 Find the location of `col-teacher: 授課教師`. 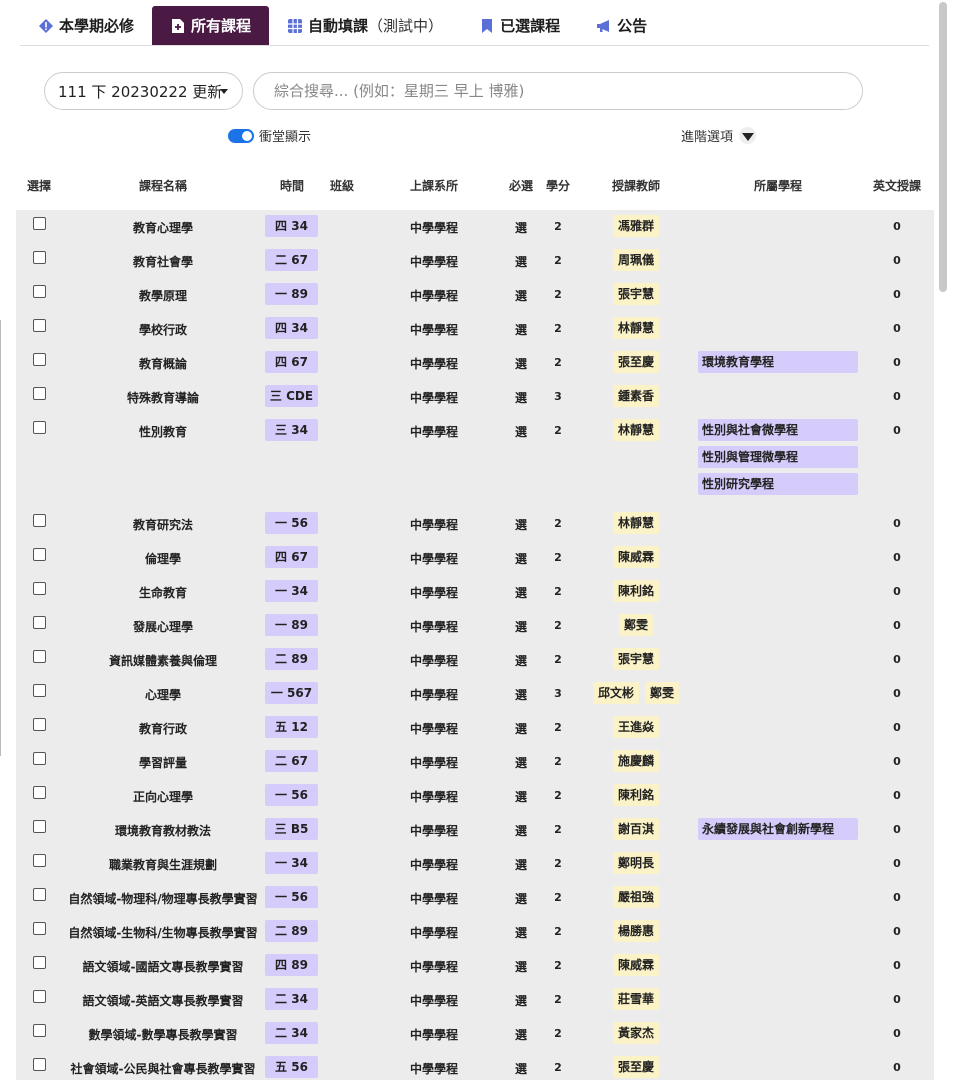

col-teacher: 授課教師 is located at coordinates (636, 185).